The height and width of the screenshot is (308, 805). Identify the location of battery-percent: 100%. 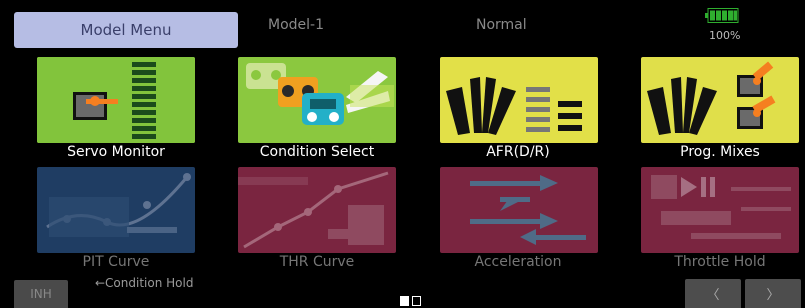
(725, 35).